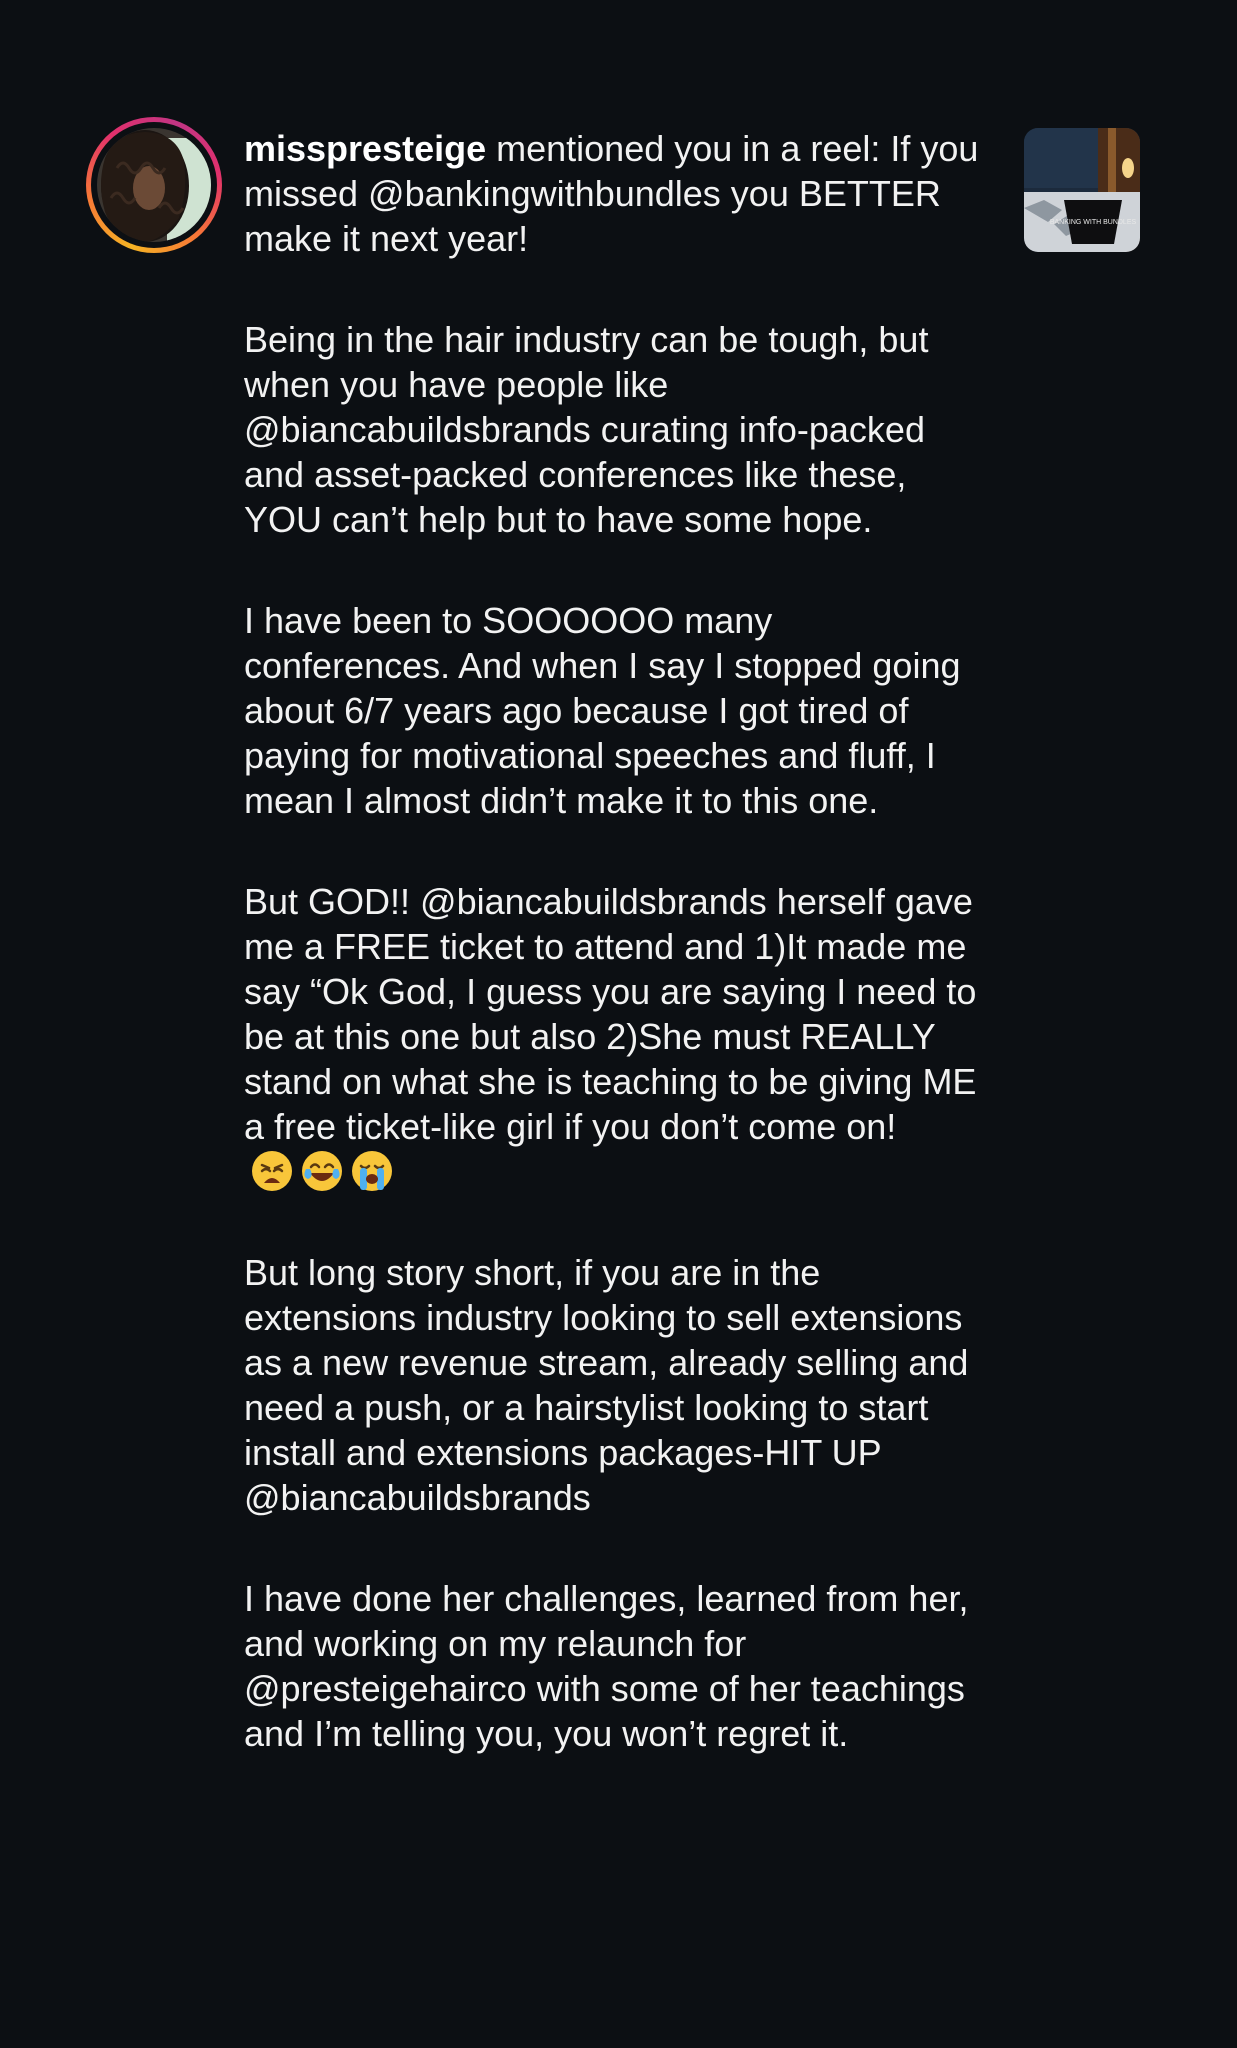 The width and height of the screenshot is (1237, 2048). What do you see at coordinates (1093, 222) in the screenshot?
I see `thumbnail-brand-text: BANKING WITH BUNDLES` at bounding box center [1093, 222].